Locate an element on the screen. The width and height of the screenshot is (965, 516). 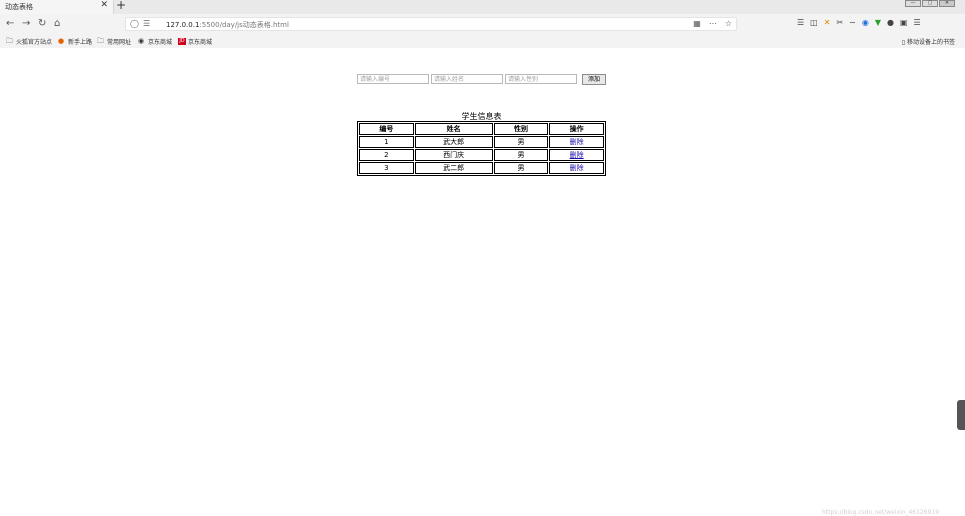
url-text: 127.0.0.1:5500/day/js动态表格.html is located at coordinates (227, 25).